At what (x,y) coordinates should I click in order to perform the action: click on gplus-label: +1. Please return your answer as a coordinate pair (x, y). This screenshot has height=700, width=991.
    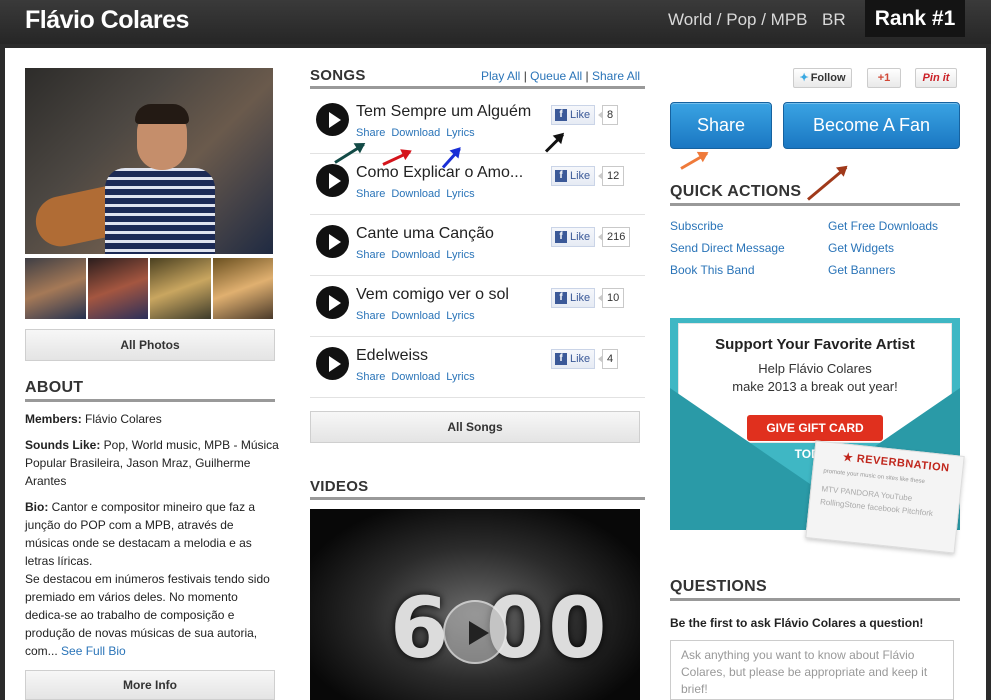
    Looking at the image, I should click on (884, 78).